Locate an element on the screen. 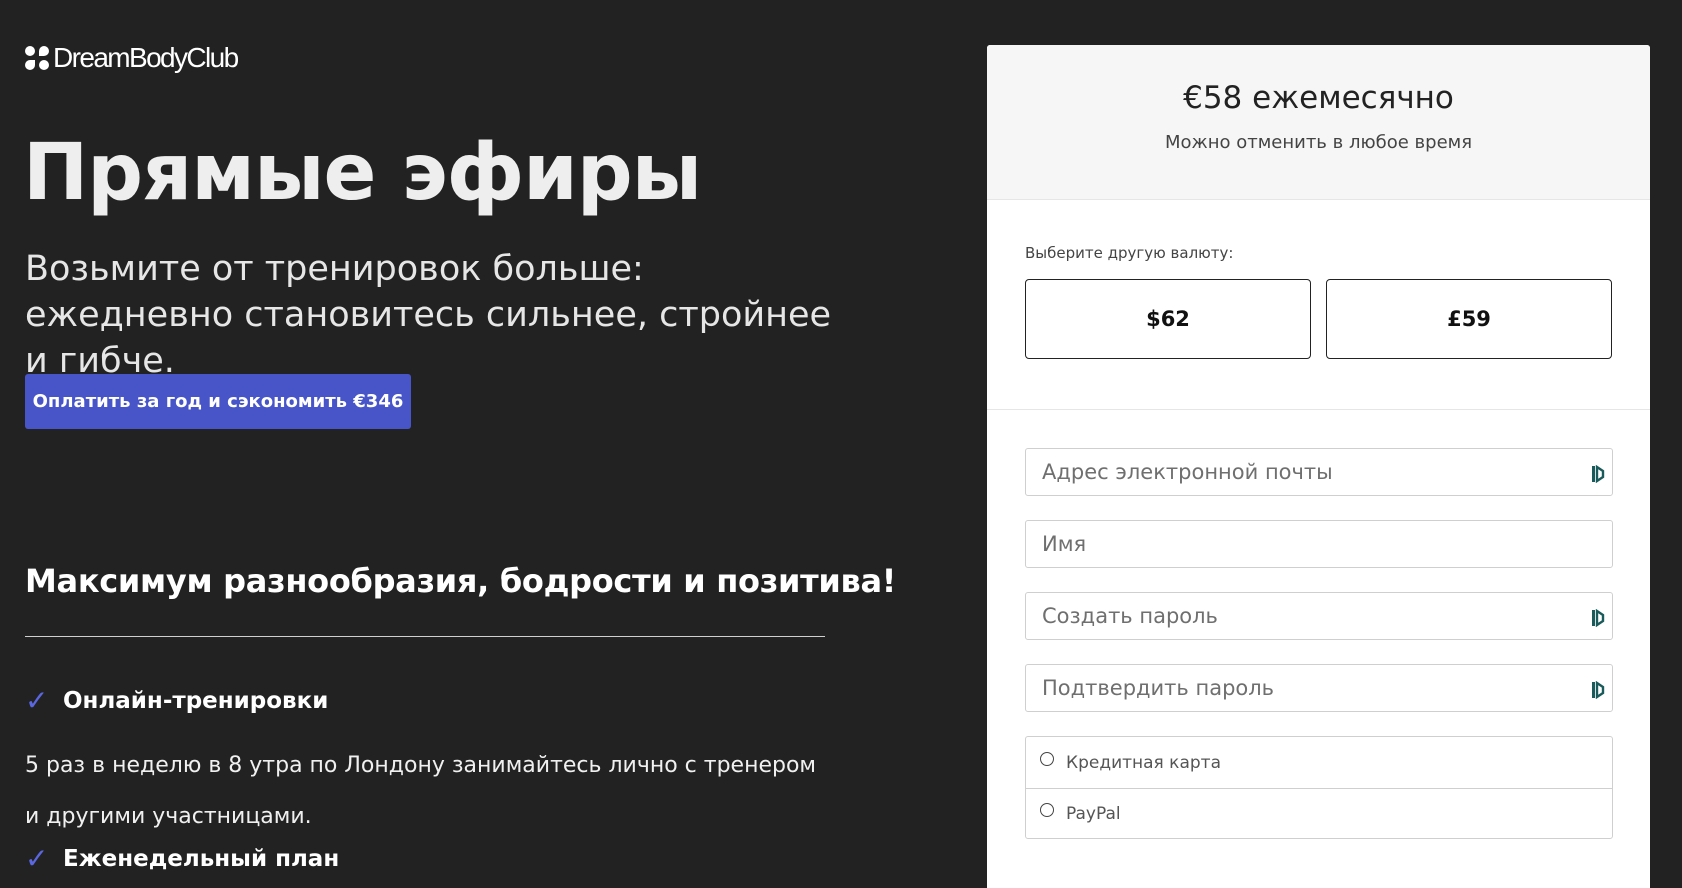 Image resolution: width=1682 pixels, height=888 pixels. benefit-item: ✓ Онлайн-тренировки is located at coordinates (176, 700).